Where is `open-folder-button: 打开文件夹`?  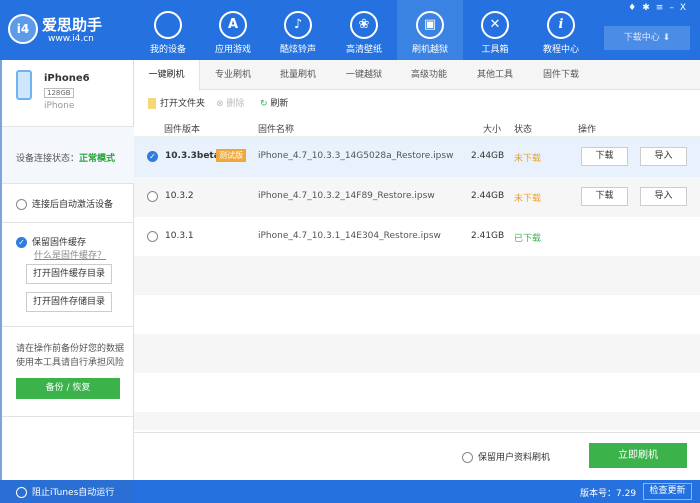 open-folder-button: 打开文件夹 is located at coordinates (176, 102).